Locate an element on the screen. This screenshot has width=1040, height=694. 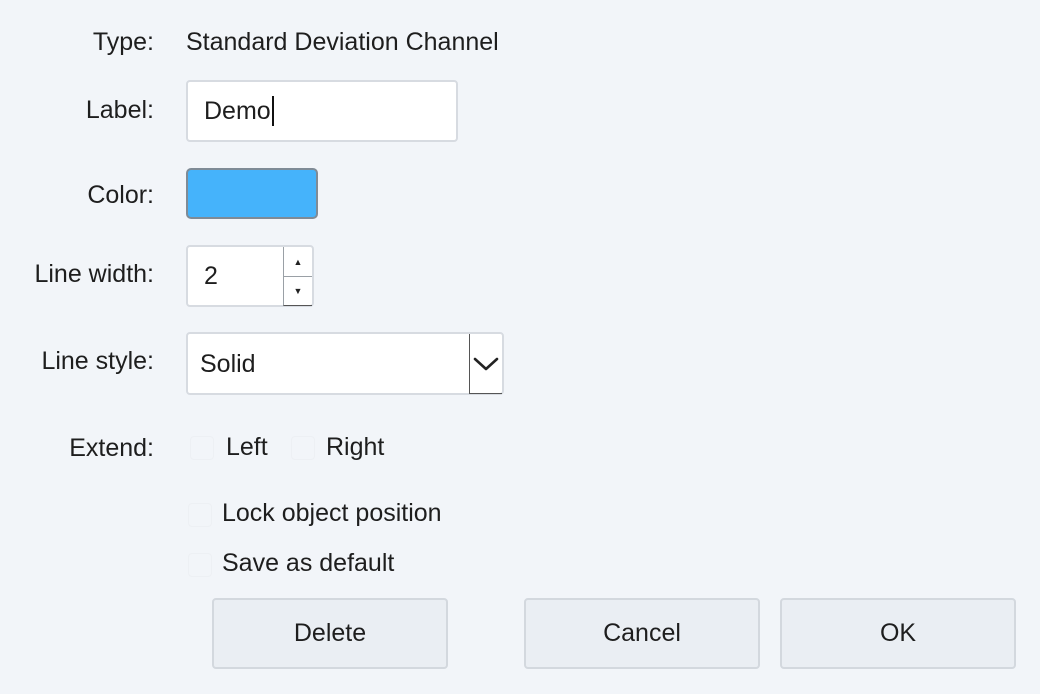
label-input-value: Demo is located at coordinates (237, 110).